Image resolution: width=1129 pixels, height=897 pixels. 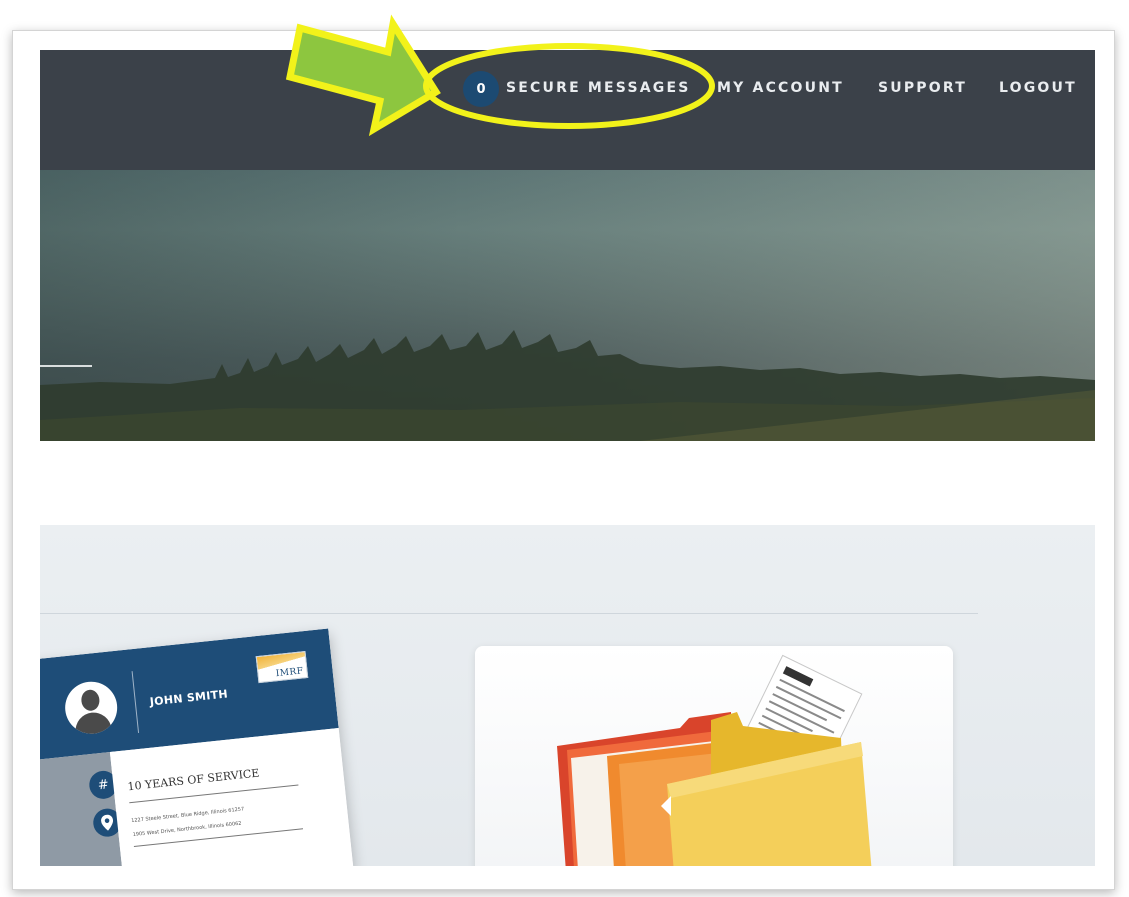 I want to click on card-header-divider, so click(x=135, y=702).